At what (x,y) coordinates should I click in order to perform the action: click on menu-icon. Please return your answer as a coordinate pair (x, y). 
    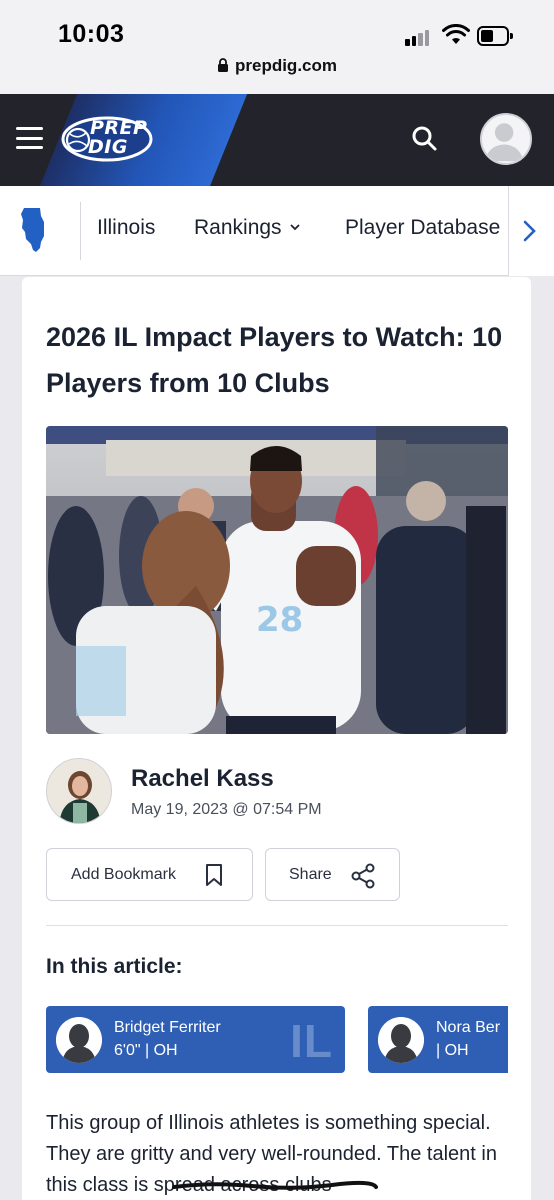
    Looking at the image, I should click on (29, 138).